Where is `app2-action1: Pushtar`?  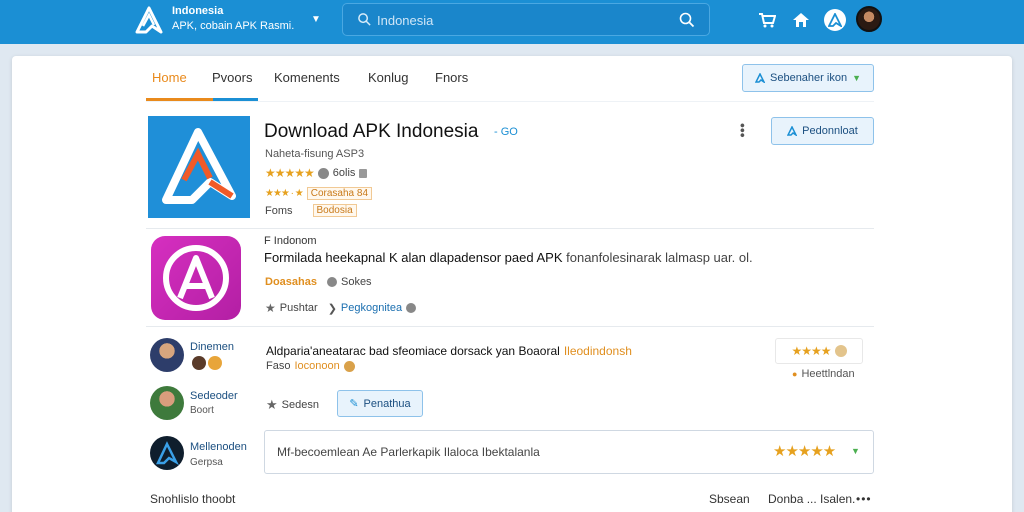 app2-action1: Pushtar is located at coordinates (299, 308).